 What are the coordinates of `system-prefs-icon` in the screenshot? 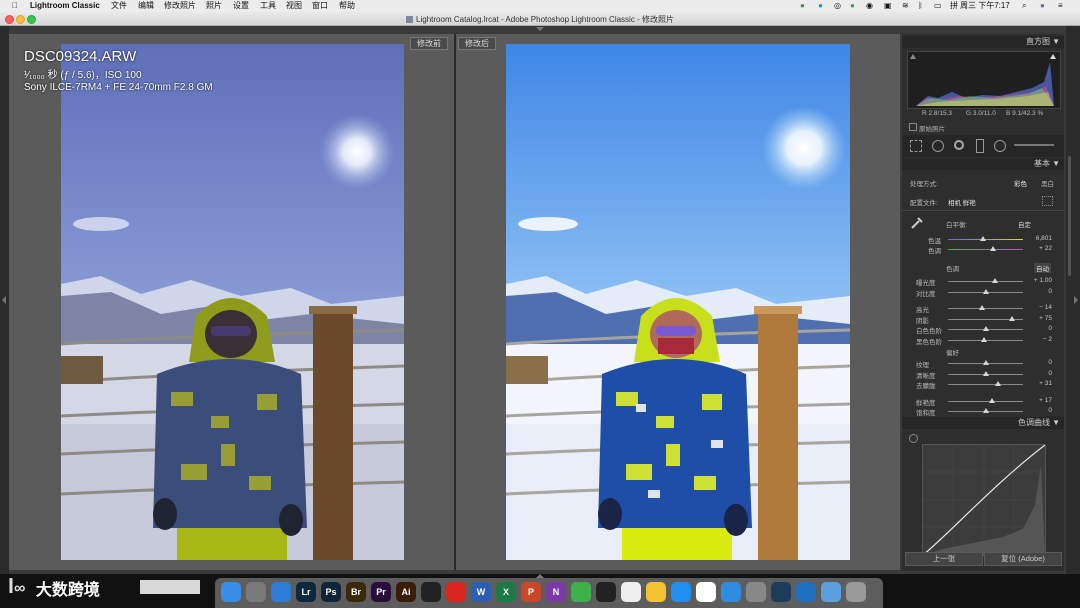 It's located at (756, 592).